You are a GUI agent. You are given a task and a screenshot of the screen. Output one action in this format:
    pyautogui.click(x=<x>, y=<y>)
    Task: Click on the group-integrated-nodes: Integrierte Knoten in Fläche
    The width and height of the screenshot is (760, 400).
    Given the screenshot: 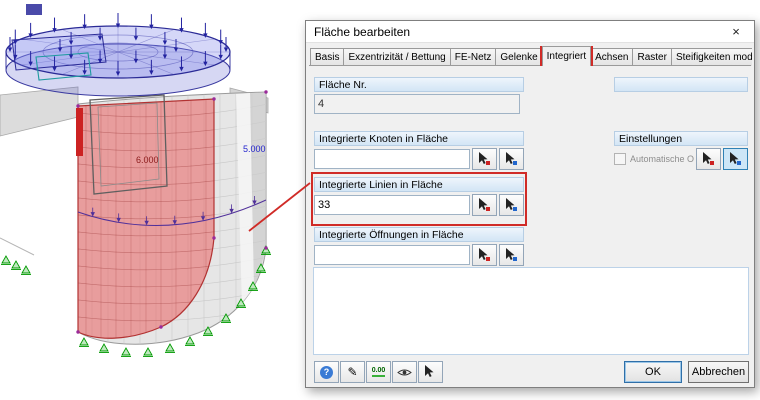 What is the action you would take?
    pyautogui.click(x=419, y=150)
    